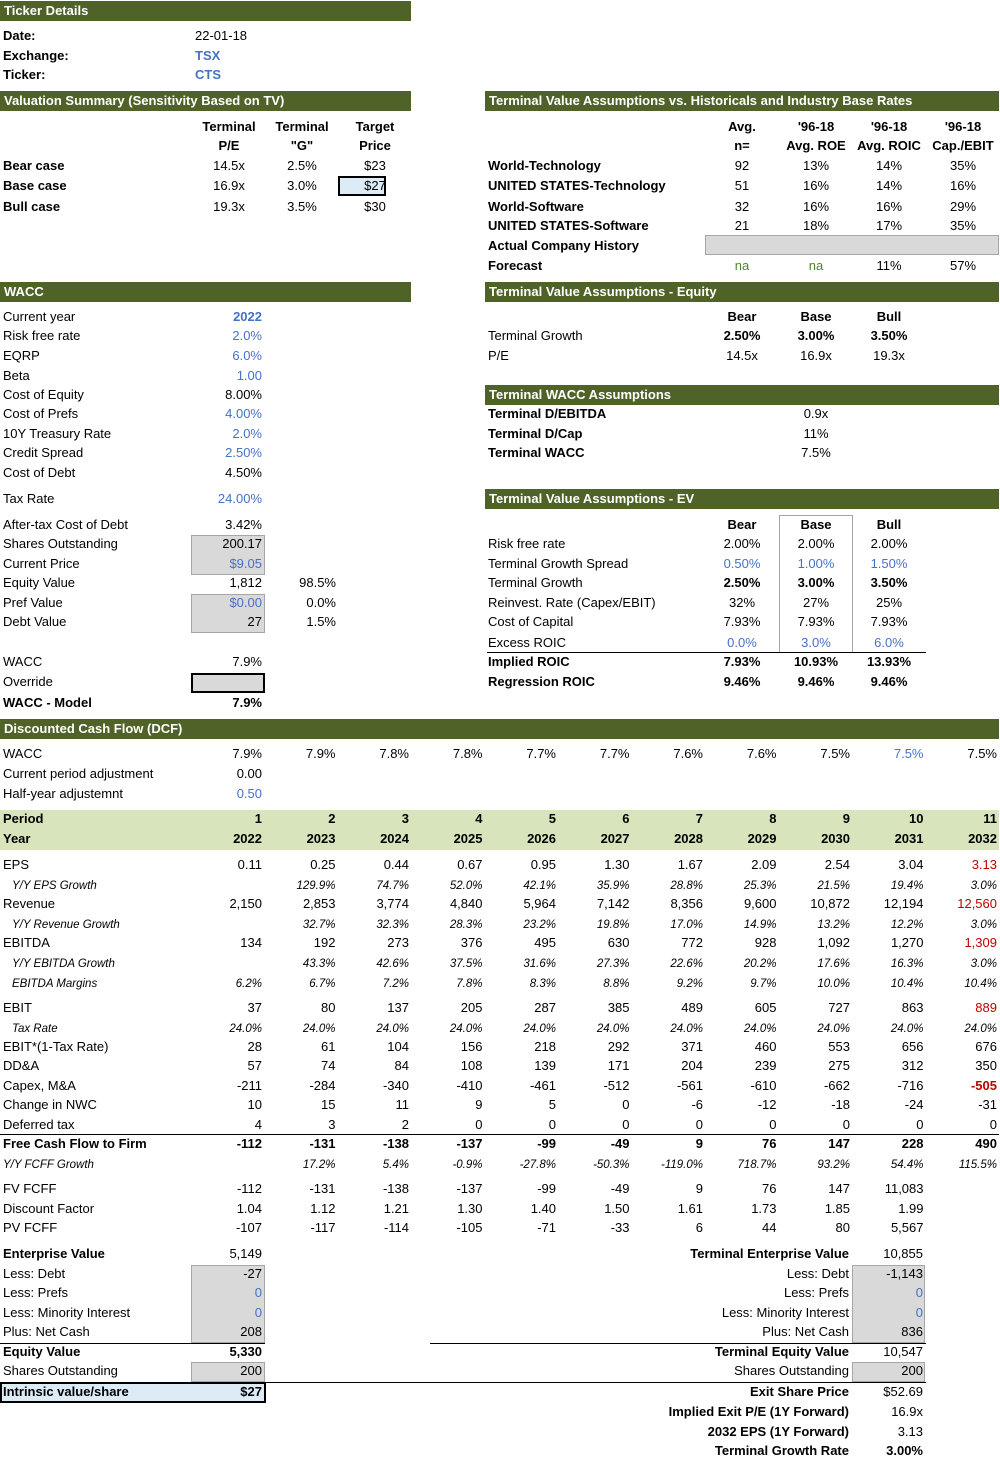  Describe the element at coordinates (23, 818) in the screenshot. I see `dcf-period-label: Period` at that location.